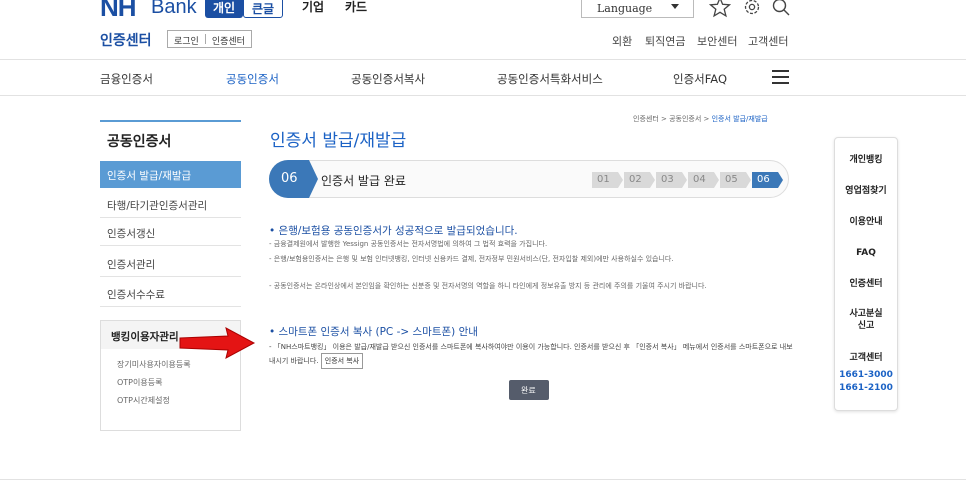 This screenshot has height=485, width=966. Describe the element at coordinates (607, 180) in the screenshot. I see `step-indicator: 01` at that location.